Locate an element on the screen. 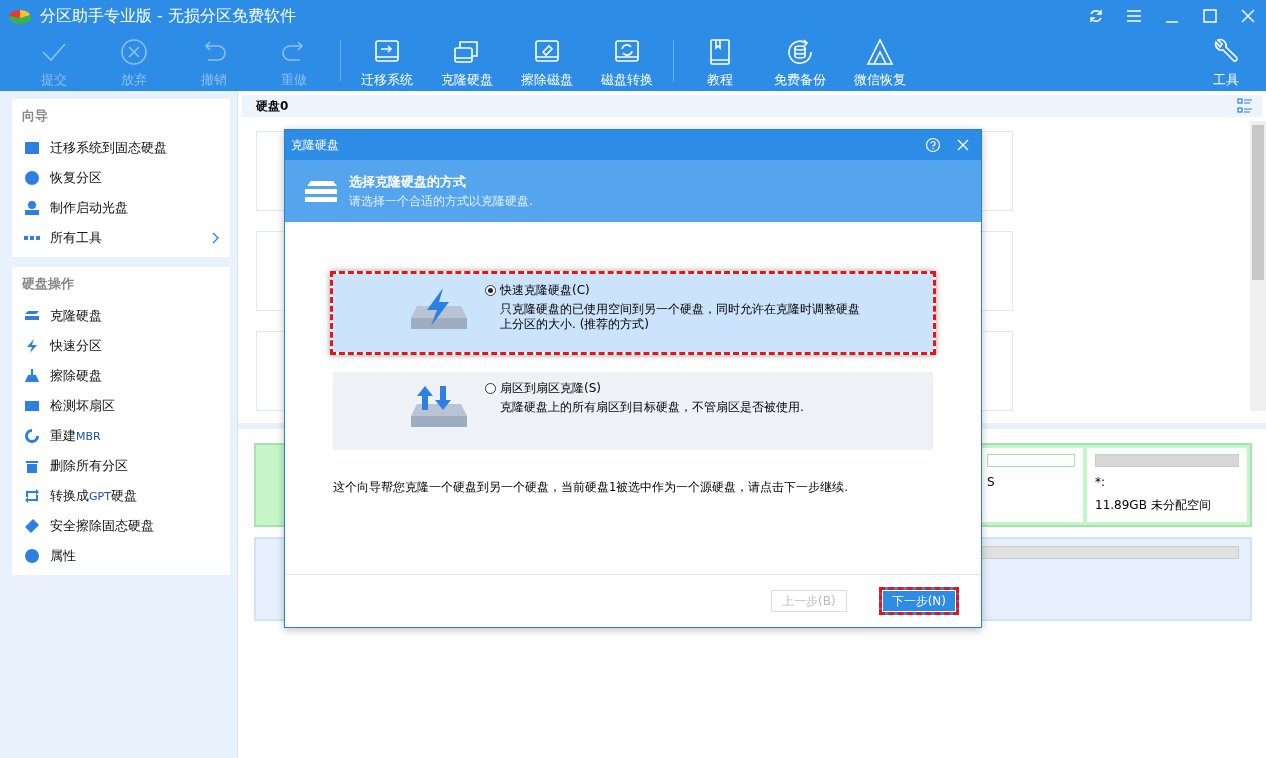 The height and width of the screenshot is (758, 1266). sidebar-item: 迁移系统到固态硬盘 is located at coordinates (121, 148).